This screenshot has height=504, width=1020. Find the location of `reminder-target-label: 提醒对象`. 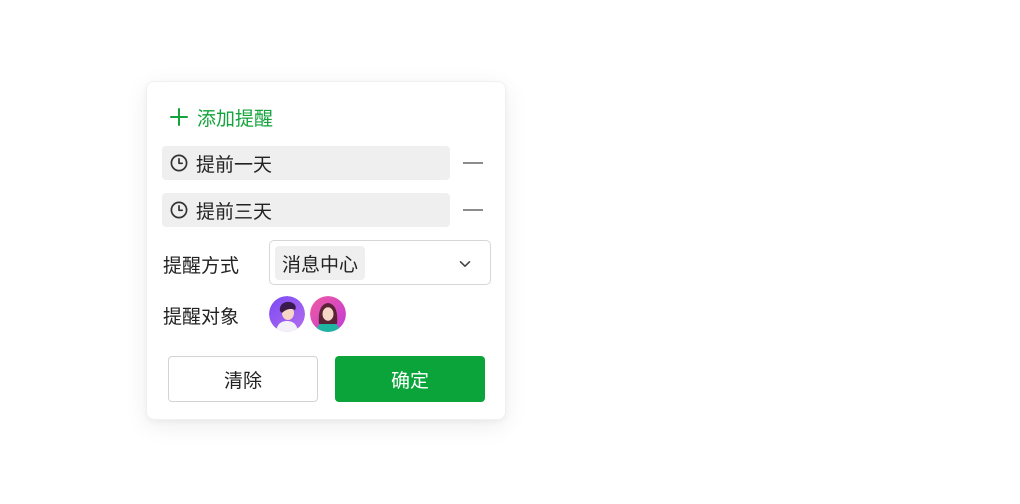

reminder-target-label: 提醒对象 is located at coordinates (201, 317).